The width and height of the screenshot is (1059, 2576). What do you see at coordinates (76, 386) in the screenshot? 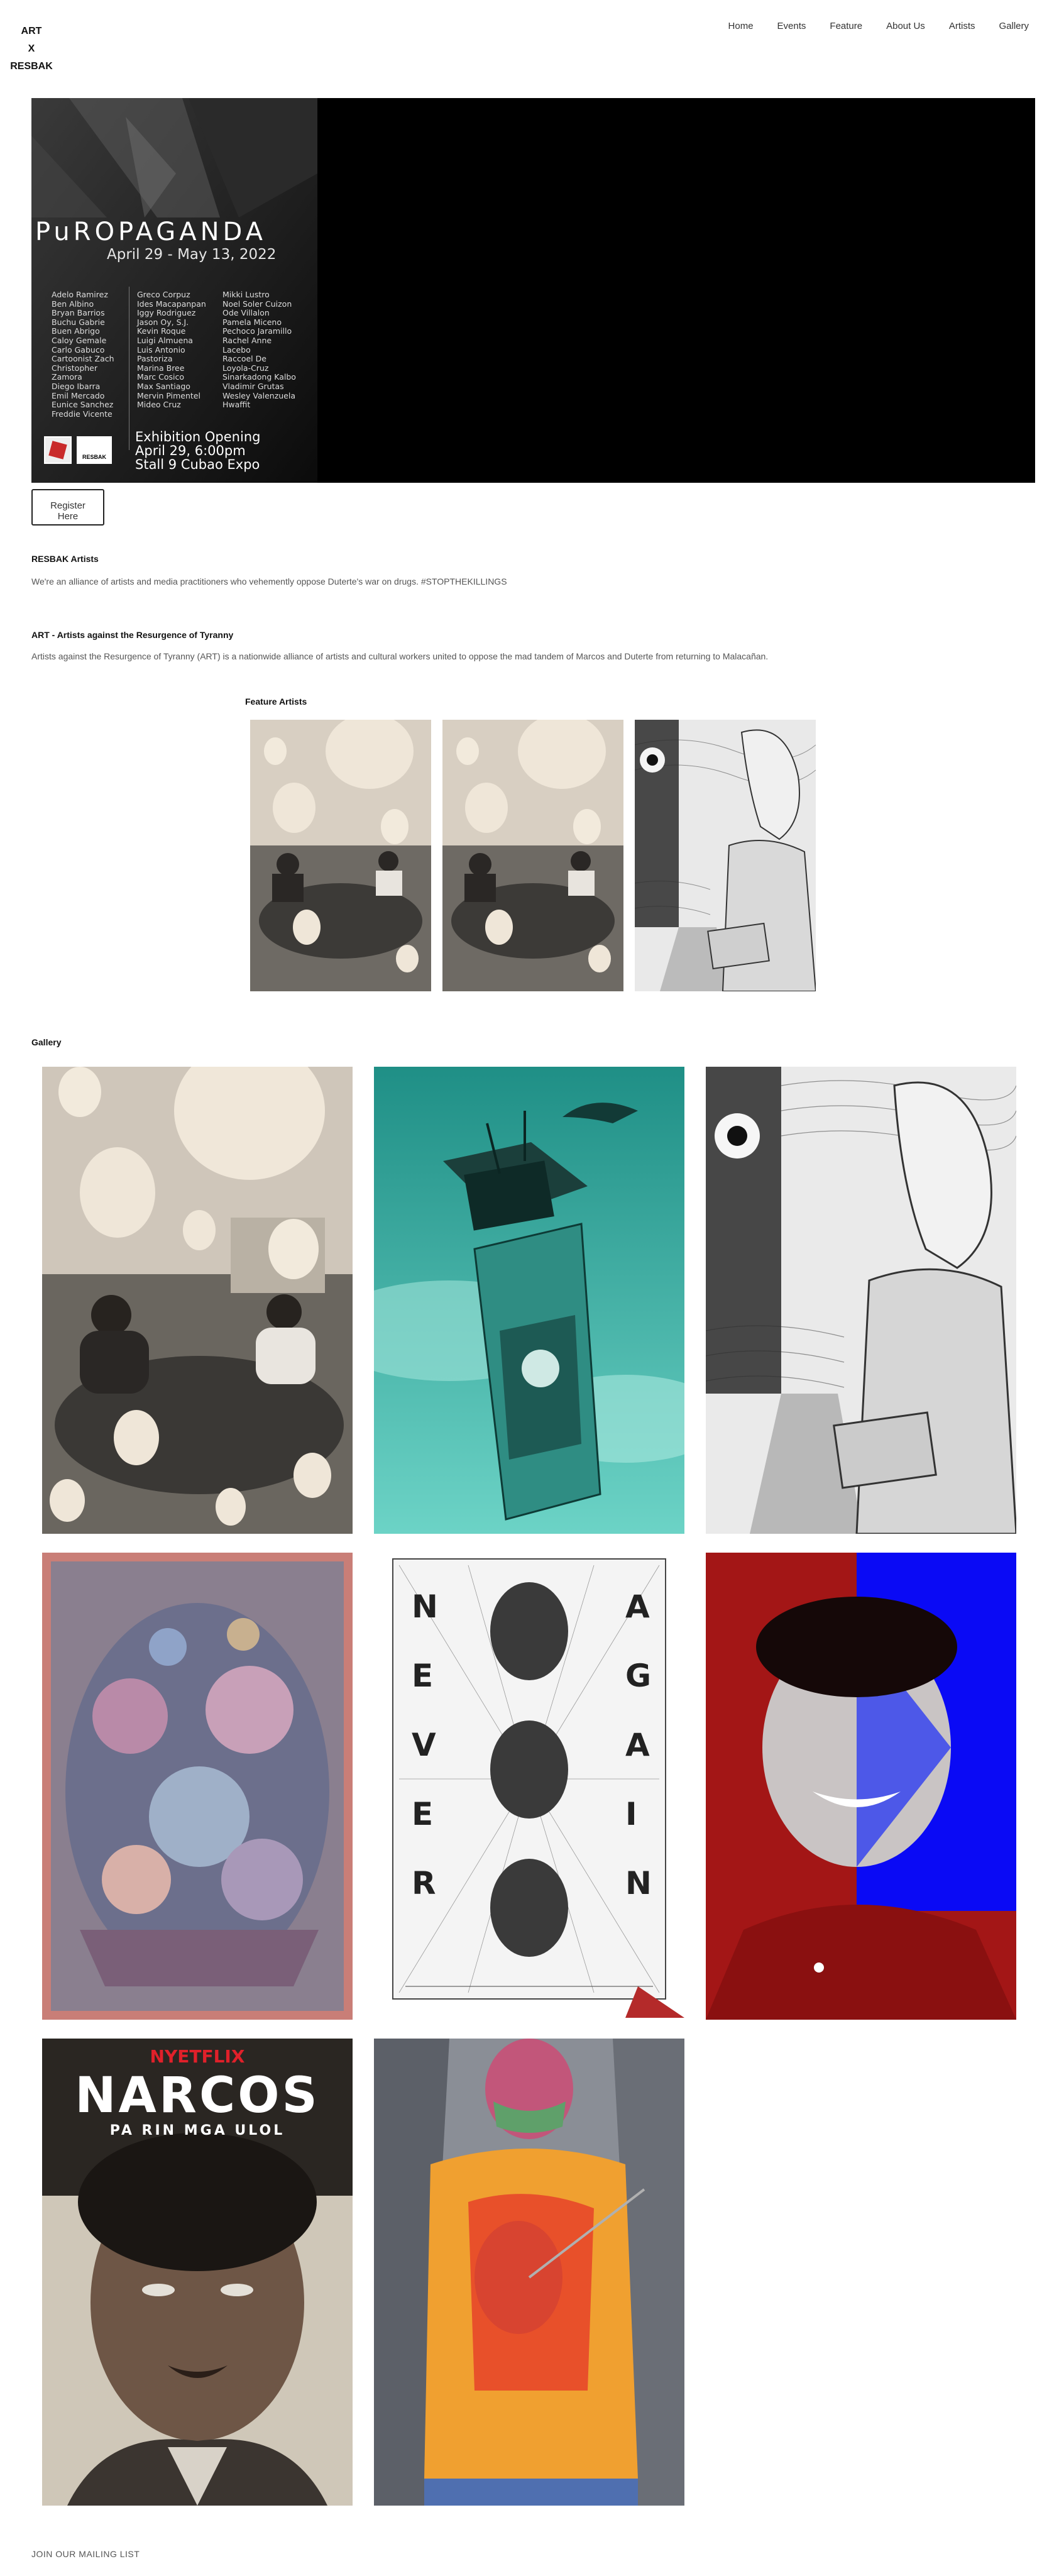
I see `artist-name: Diego Ibarra` at bounding box center [76, 386].